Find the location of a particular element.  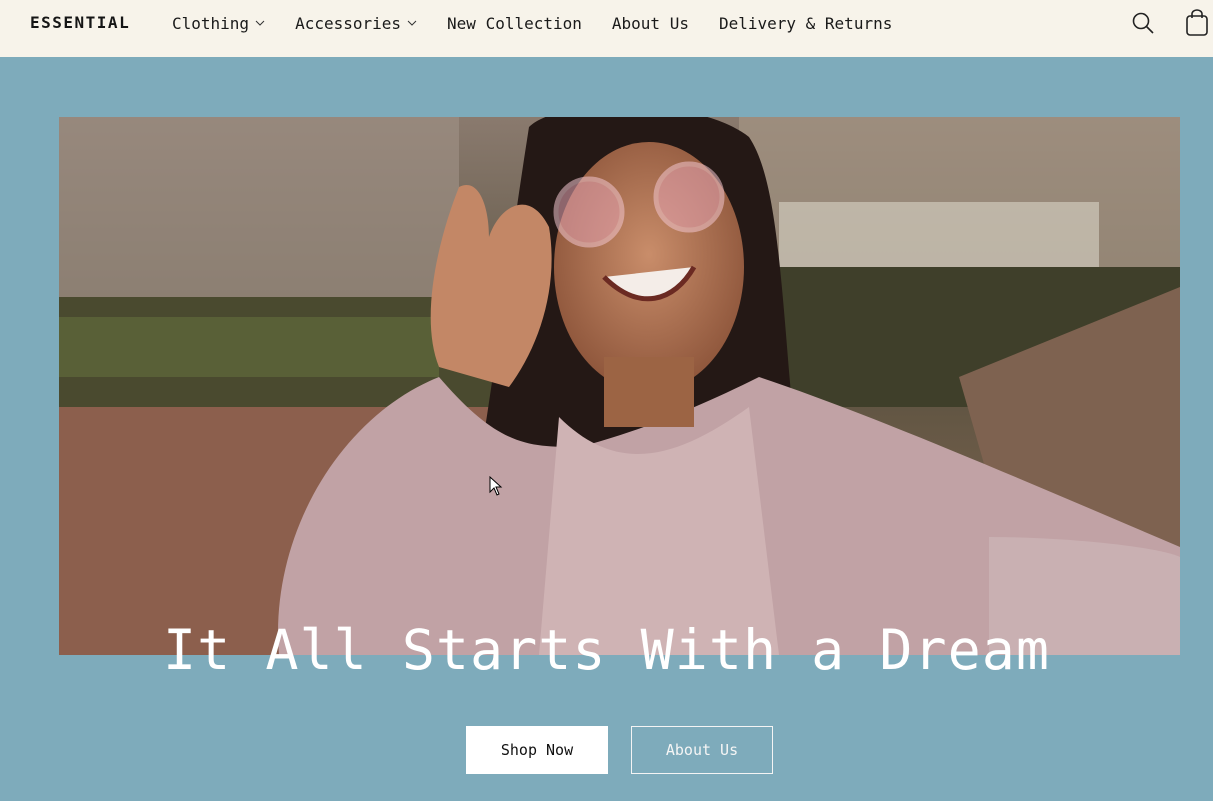

nav-item-clothing: Clothing is located at coordinates (218, 23).